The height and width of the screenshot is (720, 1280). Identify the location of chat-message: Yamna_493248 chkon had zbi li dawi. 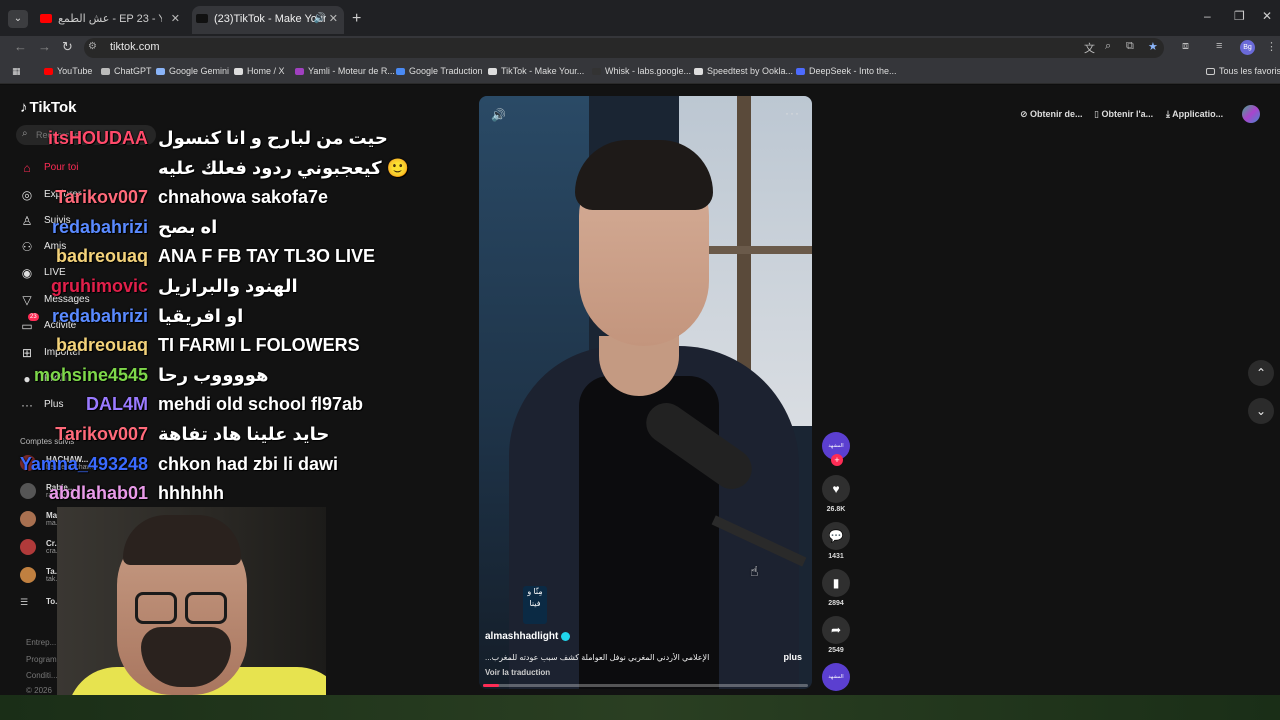
(210, 466).